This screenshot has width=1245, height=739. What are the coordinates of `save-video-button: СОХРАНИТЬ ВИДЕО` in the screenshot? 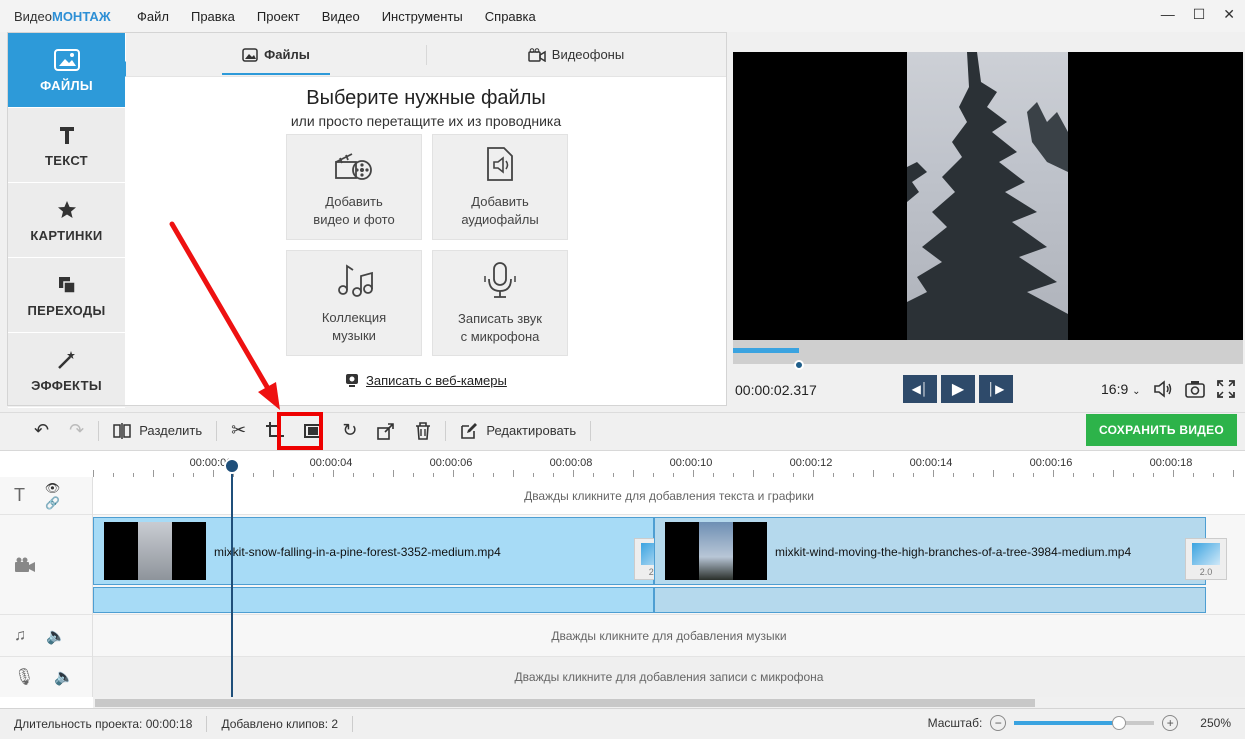 It's located at (1161, 430).